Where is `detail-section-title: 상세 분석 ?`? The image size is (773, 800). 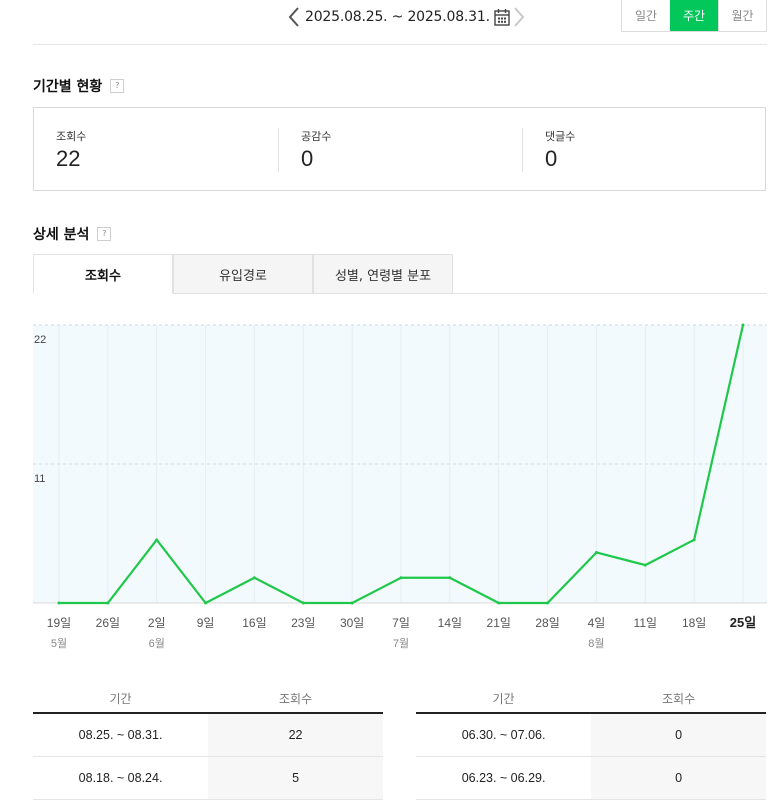
detail-section-title: 상세 분석 ? is located at coordinates (72, 234).